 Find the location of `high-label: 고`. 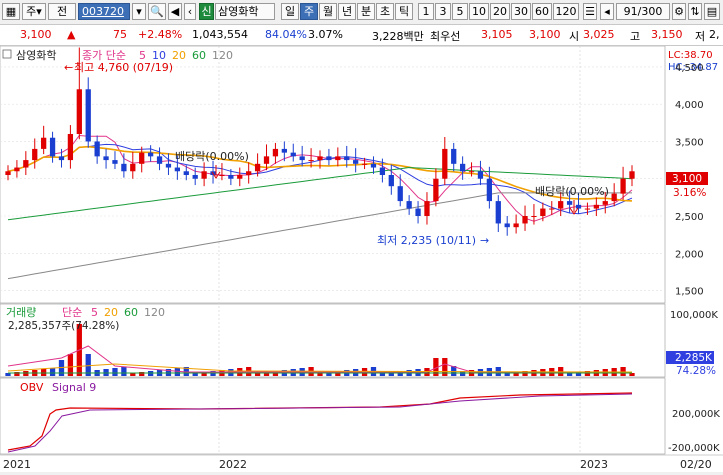

high-label: 고 is located at coordinates (635, 36).